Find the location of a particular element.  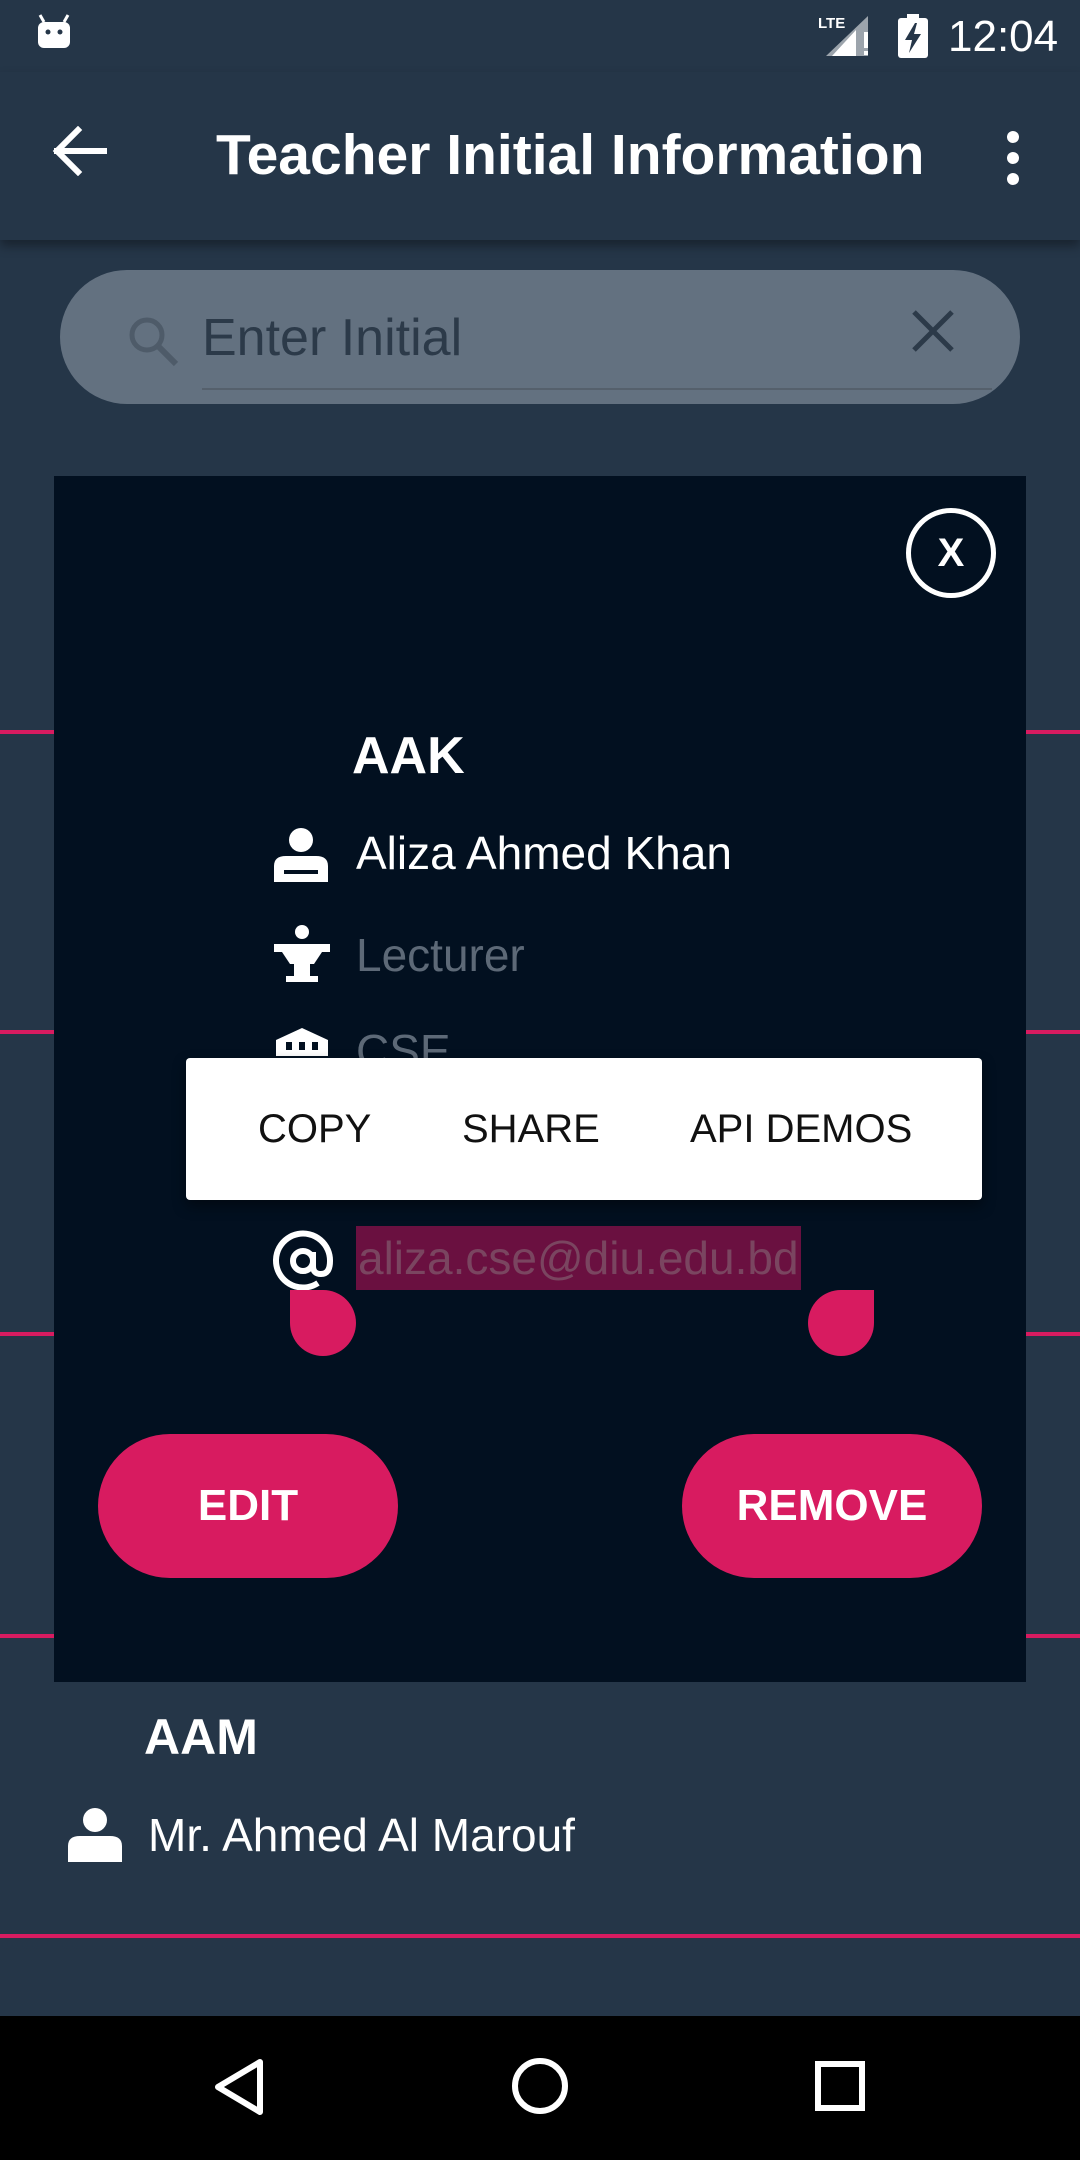

teacher-department: CSE is located at coordinates (403, 1042).